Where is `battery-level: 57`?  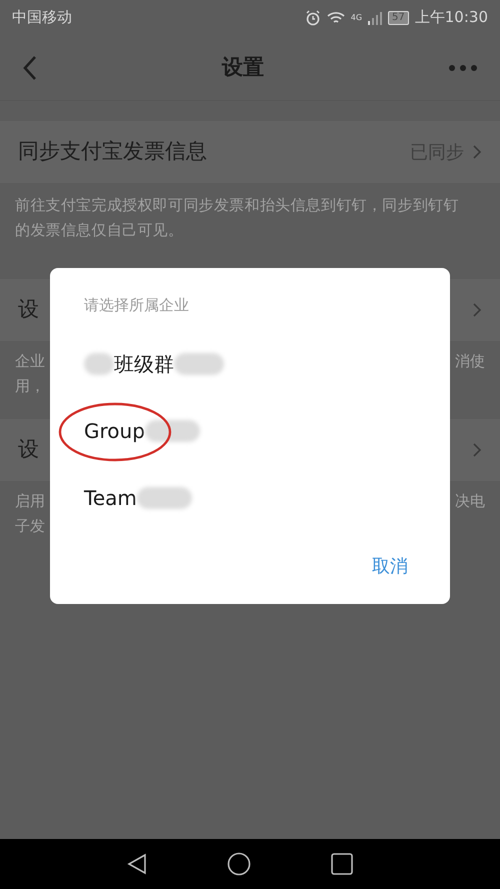 battery-level: 57 is located at coordinates (398, 17).